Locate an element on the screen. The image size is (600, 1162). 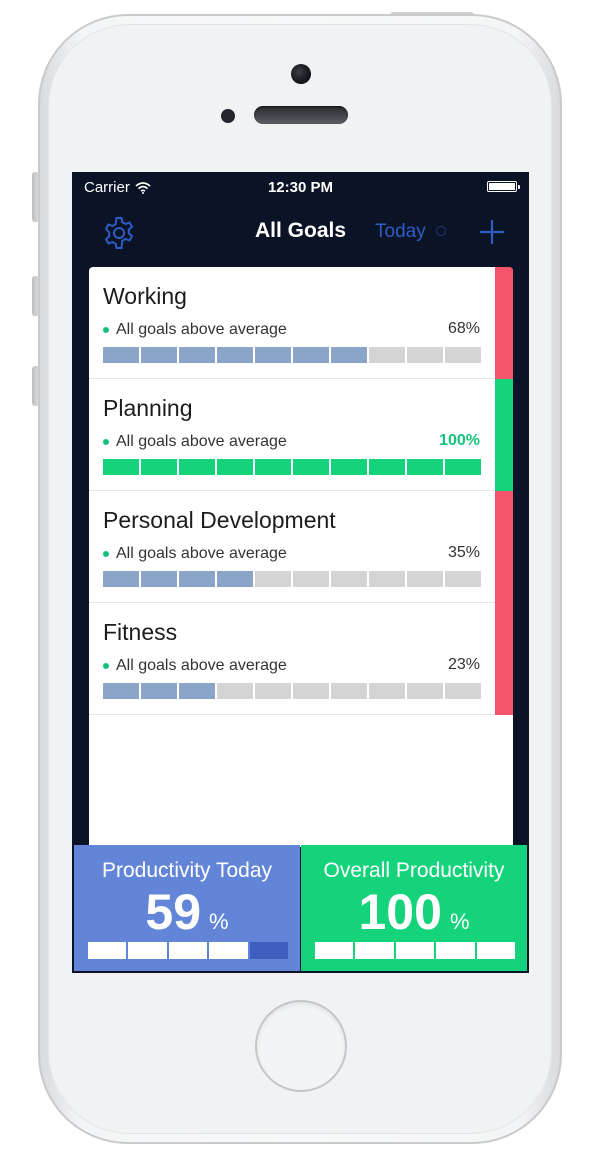
productivity-today-panel: Productivity Today 59 % is located at coordinates (187, 908).